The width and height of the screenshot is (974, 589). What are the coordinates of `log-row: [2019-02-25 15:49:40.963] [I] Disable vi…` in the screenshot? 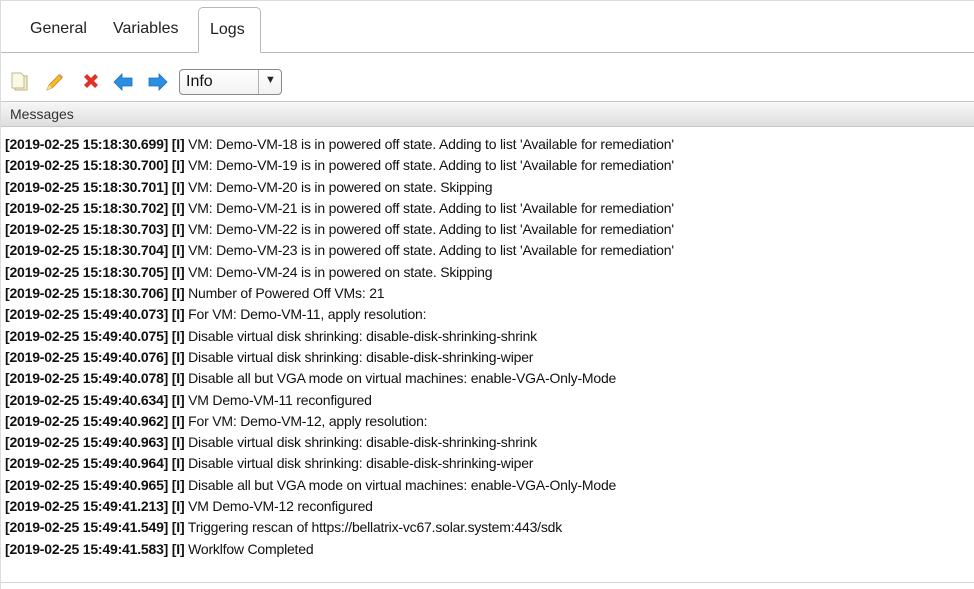 It's located at (487, 442).